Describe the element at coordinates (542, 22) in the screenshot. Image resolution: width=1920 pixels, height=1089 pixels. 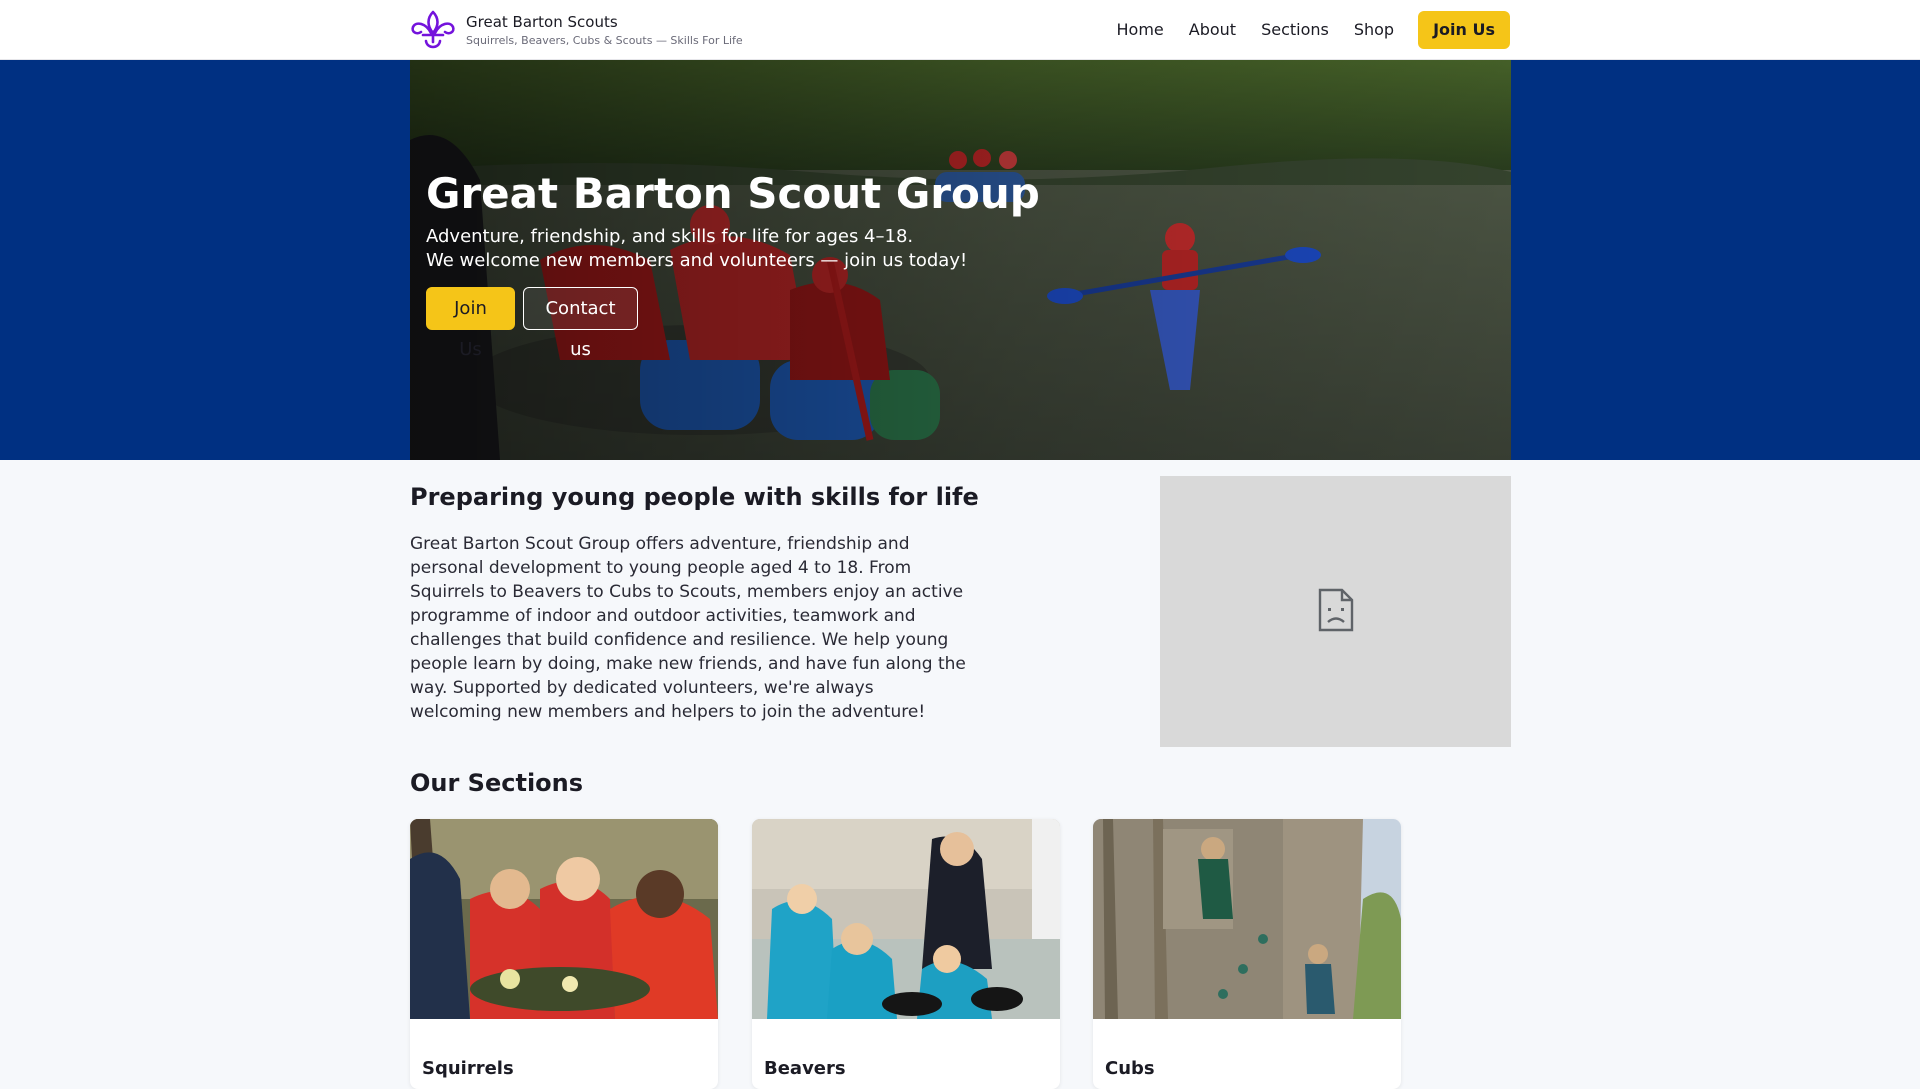
I see `site-title: Great Barton Scouts` at that location.